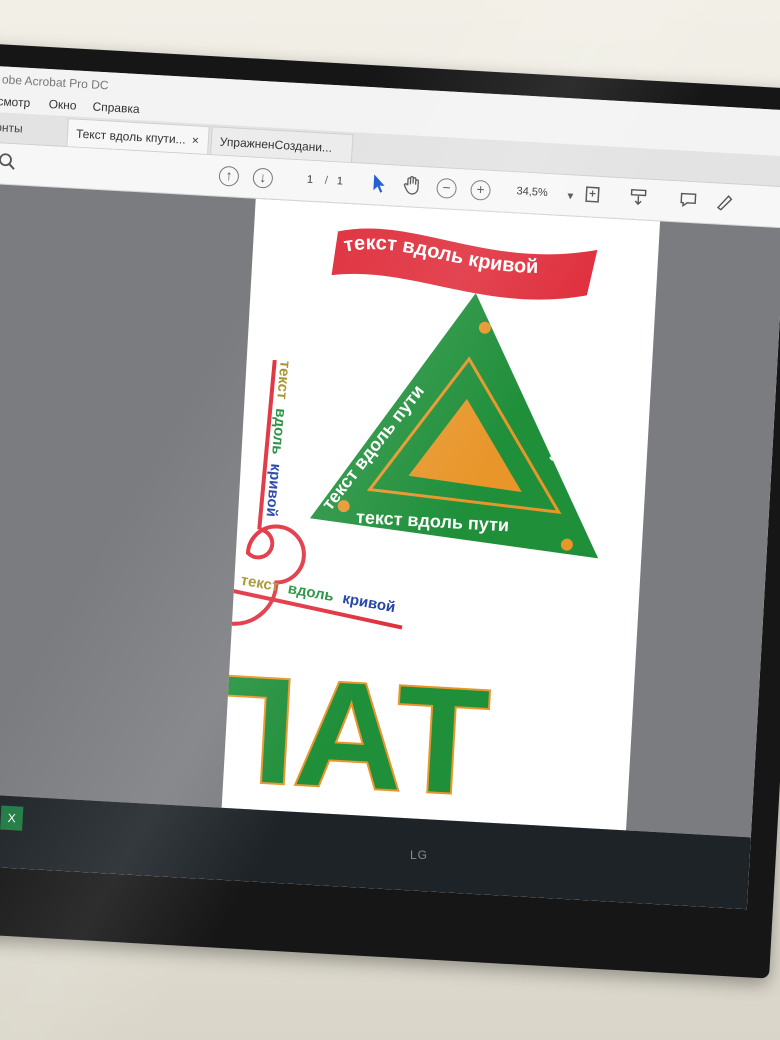 Image resolution: width=780 pixels, height=1040 pixels. Describe the element at coordinates (55, 82) in the screenshot. I see `app-title: obe Acrobat Pro DC` at that location.